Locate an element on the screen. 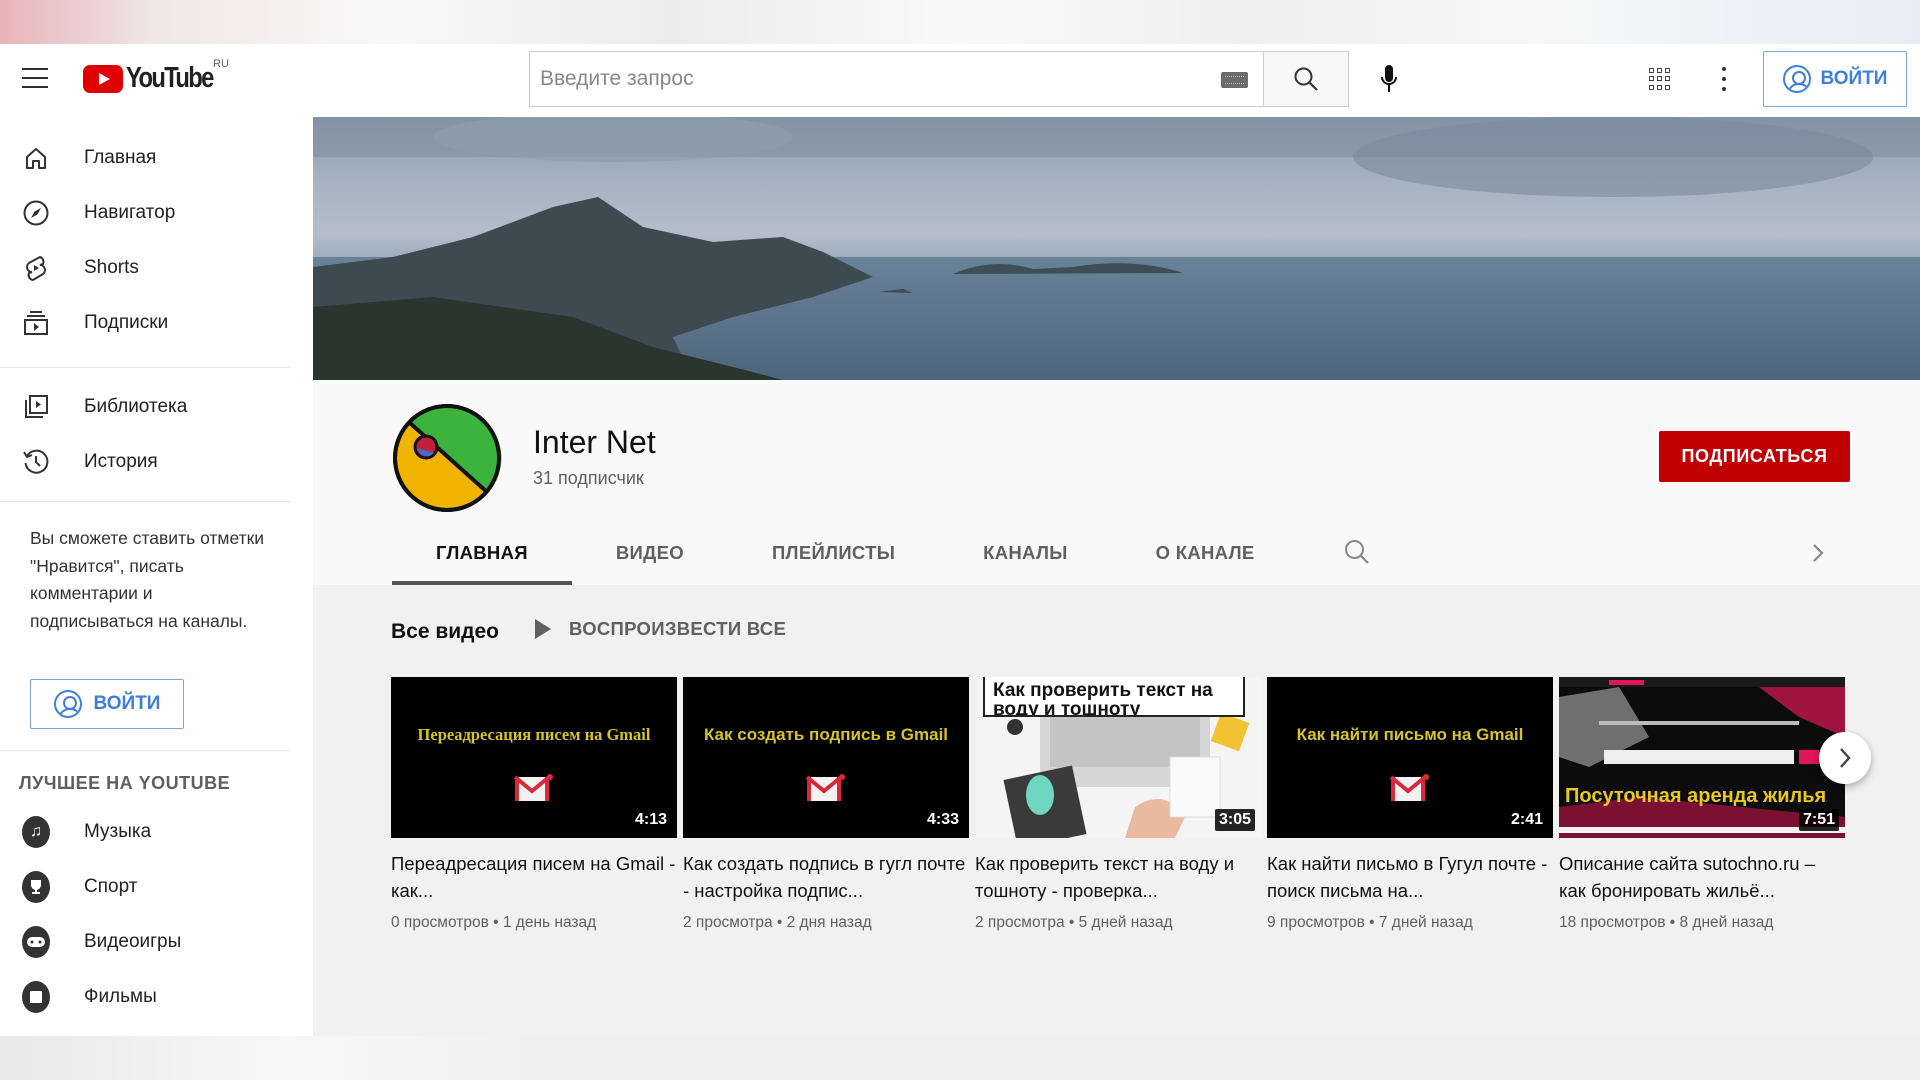  shelf-title: Все видео is located at coordinates (445, 632).